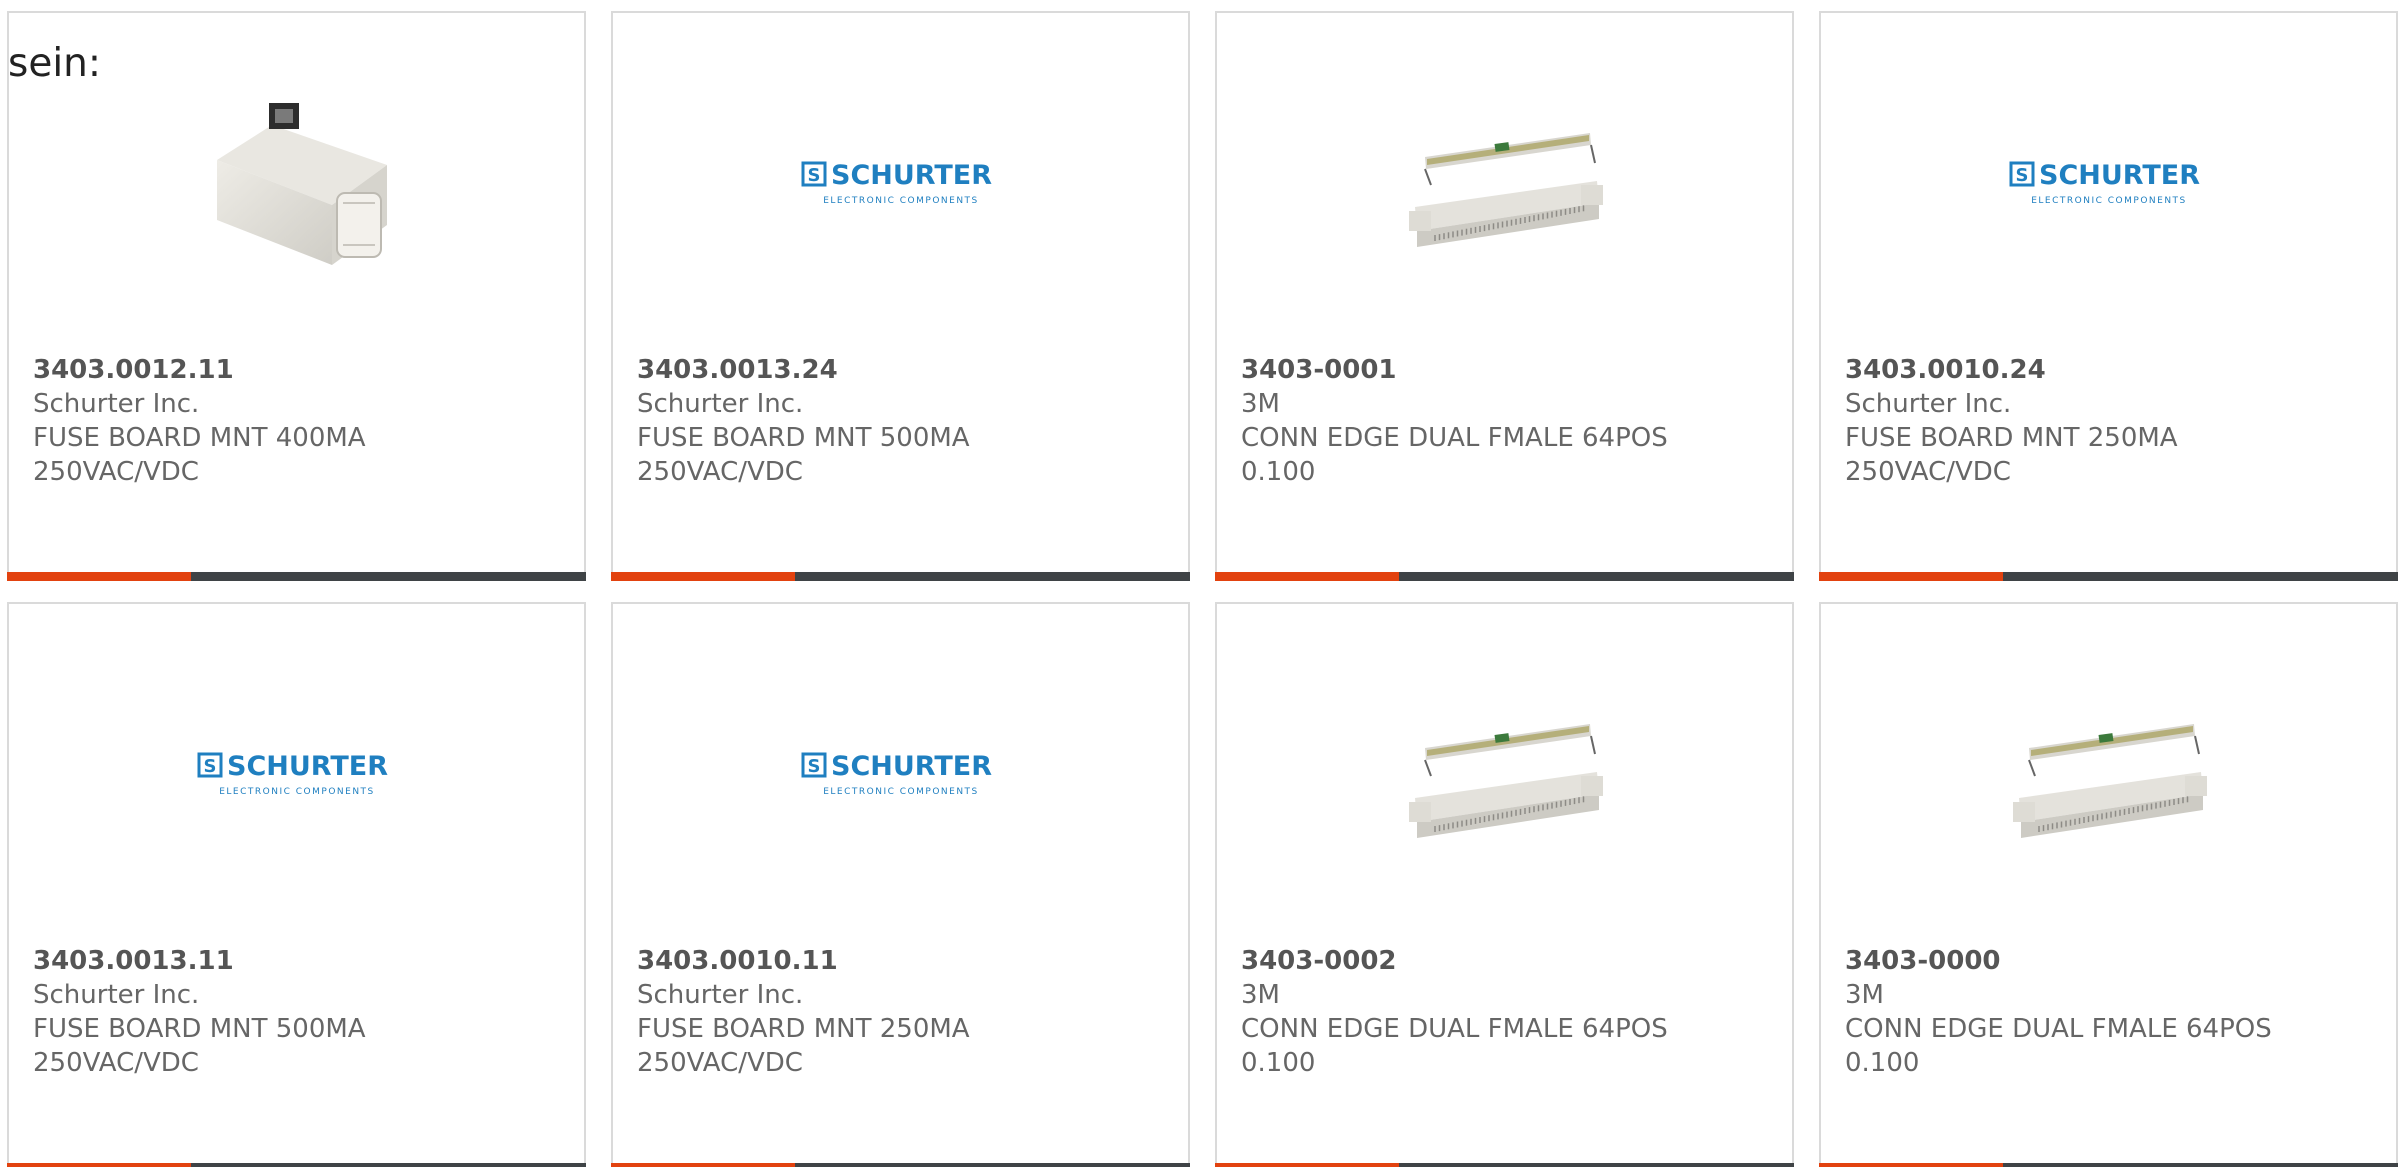 The image size is (2400, 1167). I want to click on part-number: 3403.0013.24, so click(803, 370).